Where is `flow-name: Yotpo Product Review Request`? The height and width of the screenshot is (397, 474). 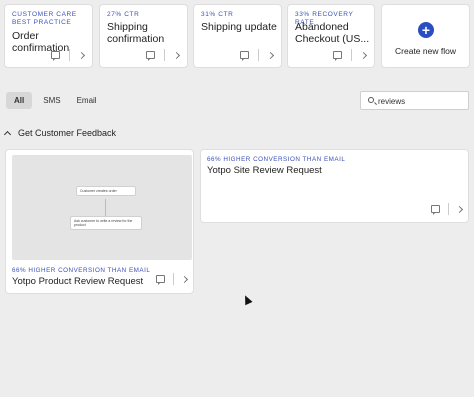
flow-name: Yotpo Product Review Request is located at coordinates (78, 281).